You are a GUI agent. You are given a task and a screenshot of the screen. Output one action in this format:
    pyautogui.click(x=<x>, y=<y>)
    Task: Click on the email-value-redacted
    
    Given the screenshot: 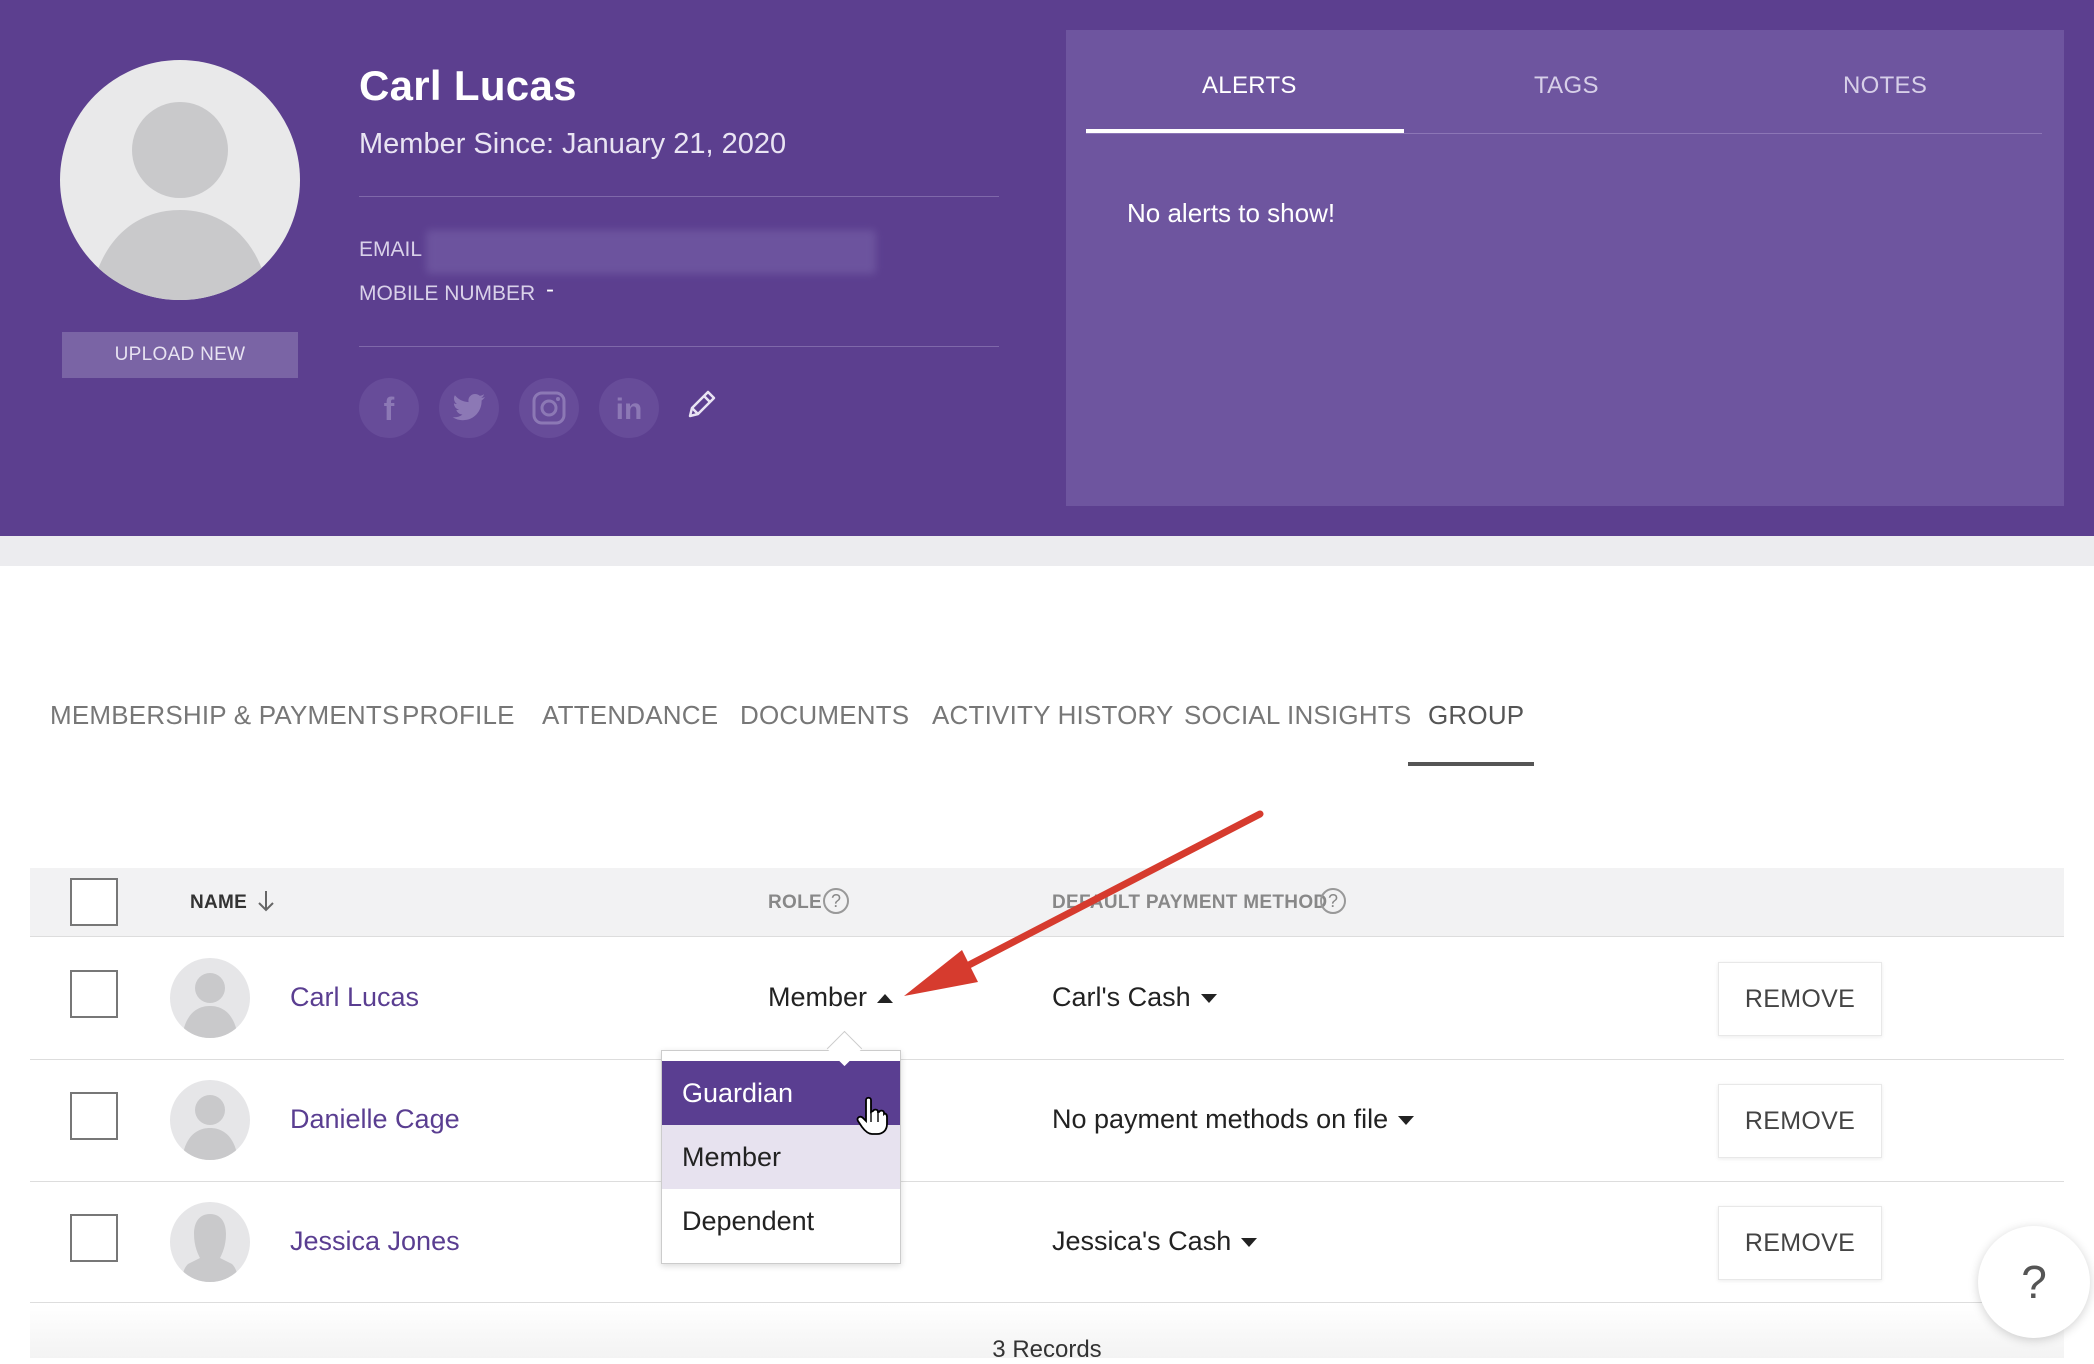 What is the action you would take?
    pyautogui.click(x=651, y=252)
    